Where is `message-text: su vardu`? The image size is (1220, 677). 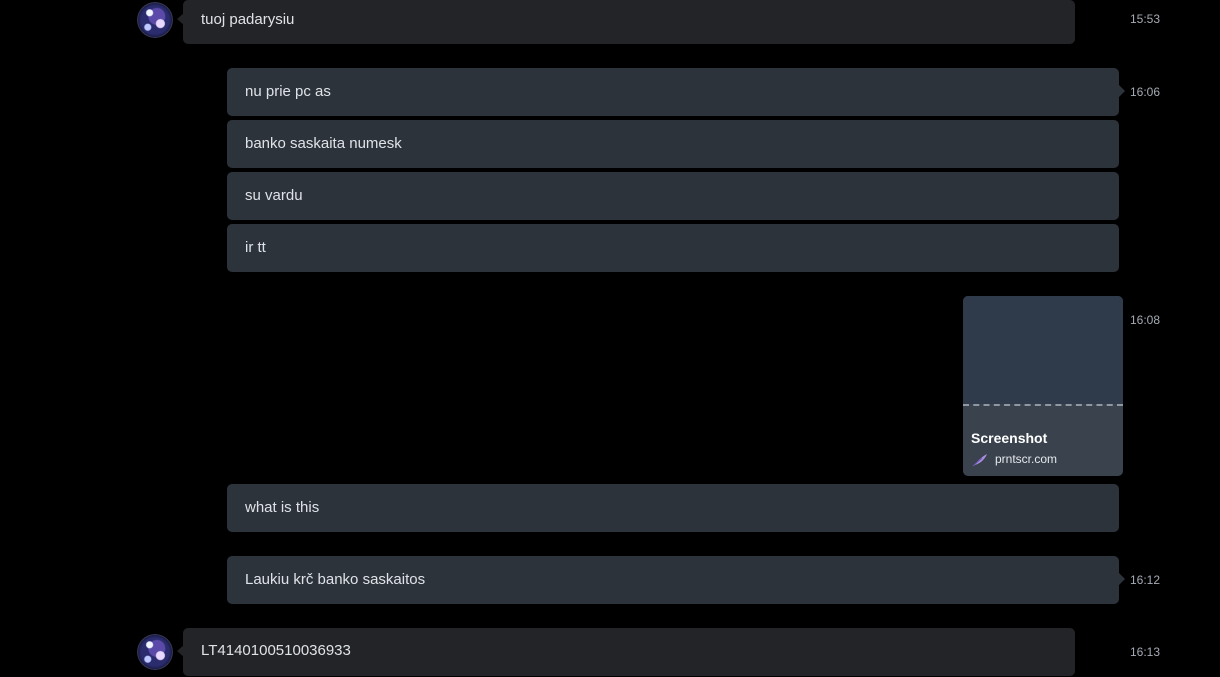 message-text: su vardu is located at coordinates (274, 195).